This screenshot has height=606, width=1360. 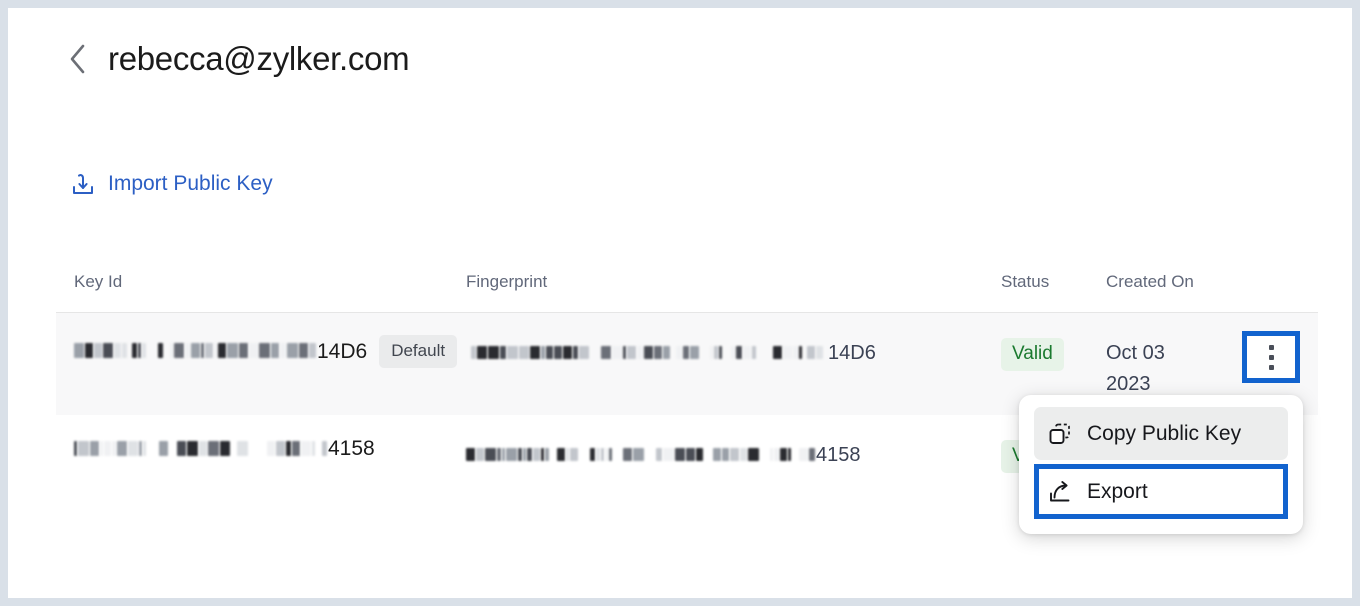 I want to click on chevron-left-icon, so click(x=78, y=59).